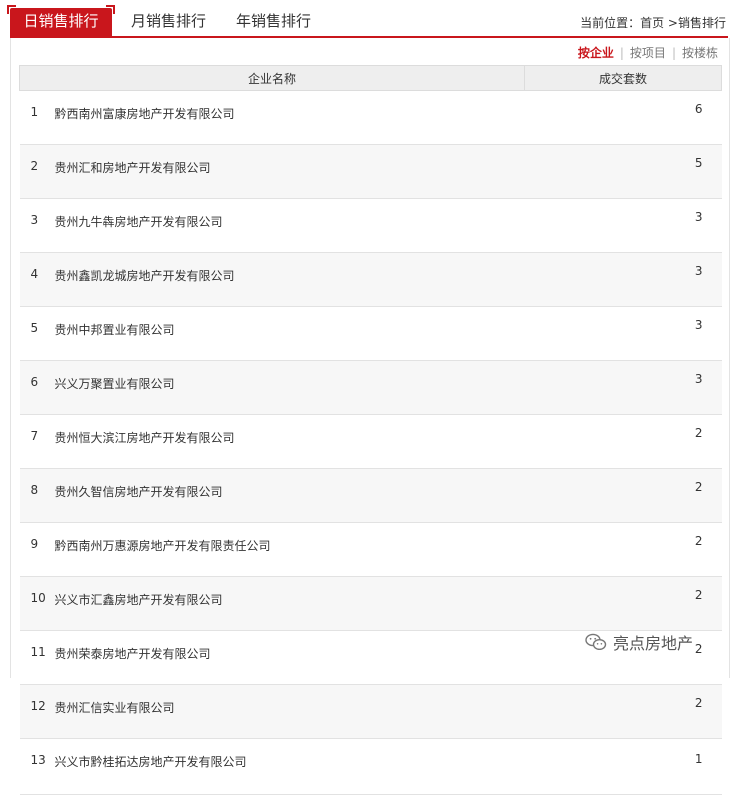 The height and width of the screenshot is (795, 730). What do you see at coordinates (163, 545) in the screenshot?
I see `company-name-link: 黔西南州万惠源房地产开发有限责任公司` at bounding box center [163, 545].